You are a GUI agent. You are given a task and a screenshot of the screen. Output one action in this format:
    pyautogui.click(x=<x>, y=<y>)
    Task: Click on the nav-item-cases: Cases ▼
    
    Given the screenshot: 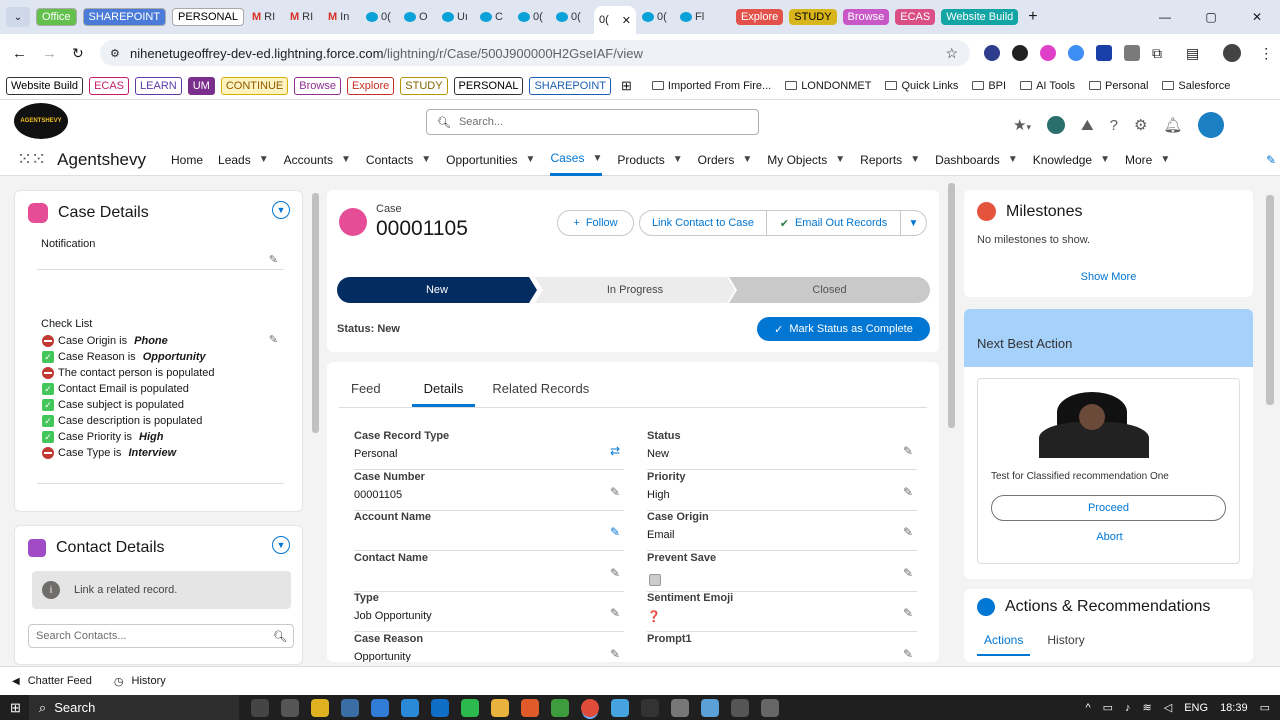 What is the action you would take?
    pyautogui.click(x=576, y=160)
    